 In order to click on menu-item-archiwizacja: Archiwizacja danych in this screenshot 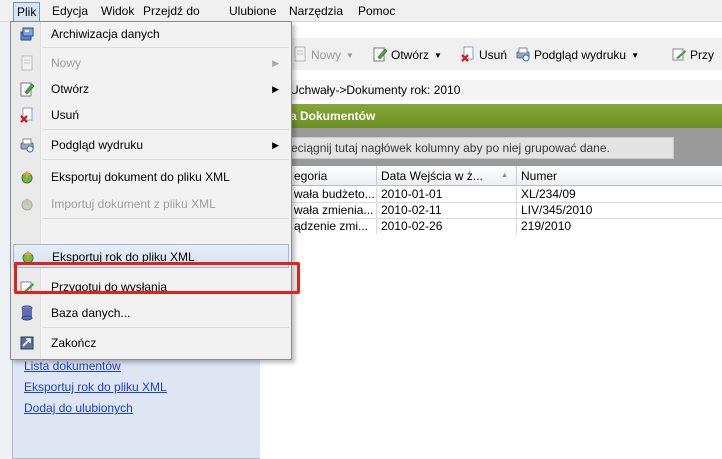, I will do `click(151, 34)`.